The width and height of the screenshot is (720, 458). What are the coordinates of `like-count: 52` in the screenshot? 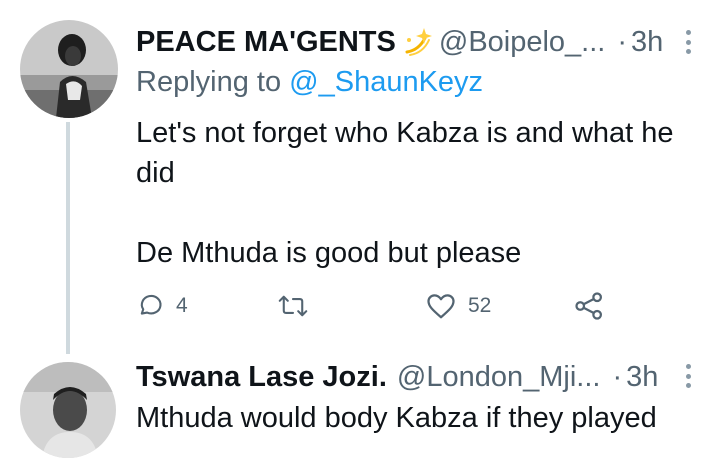 It's located at (480, 305).